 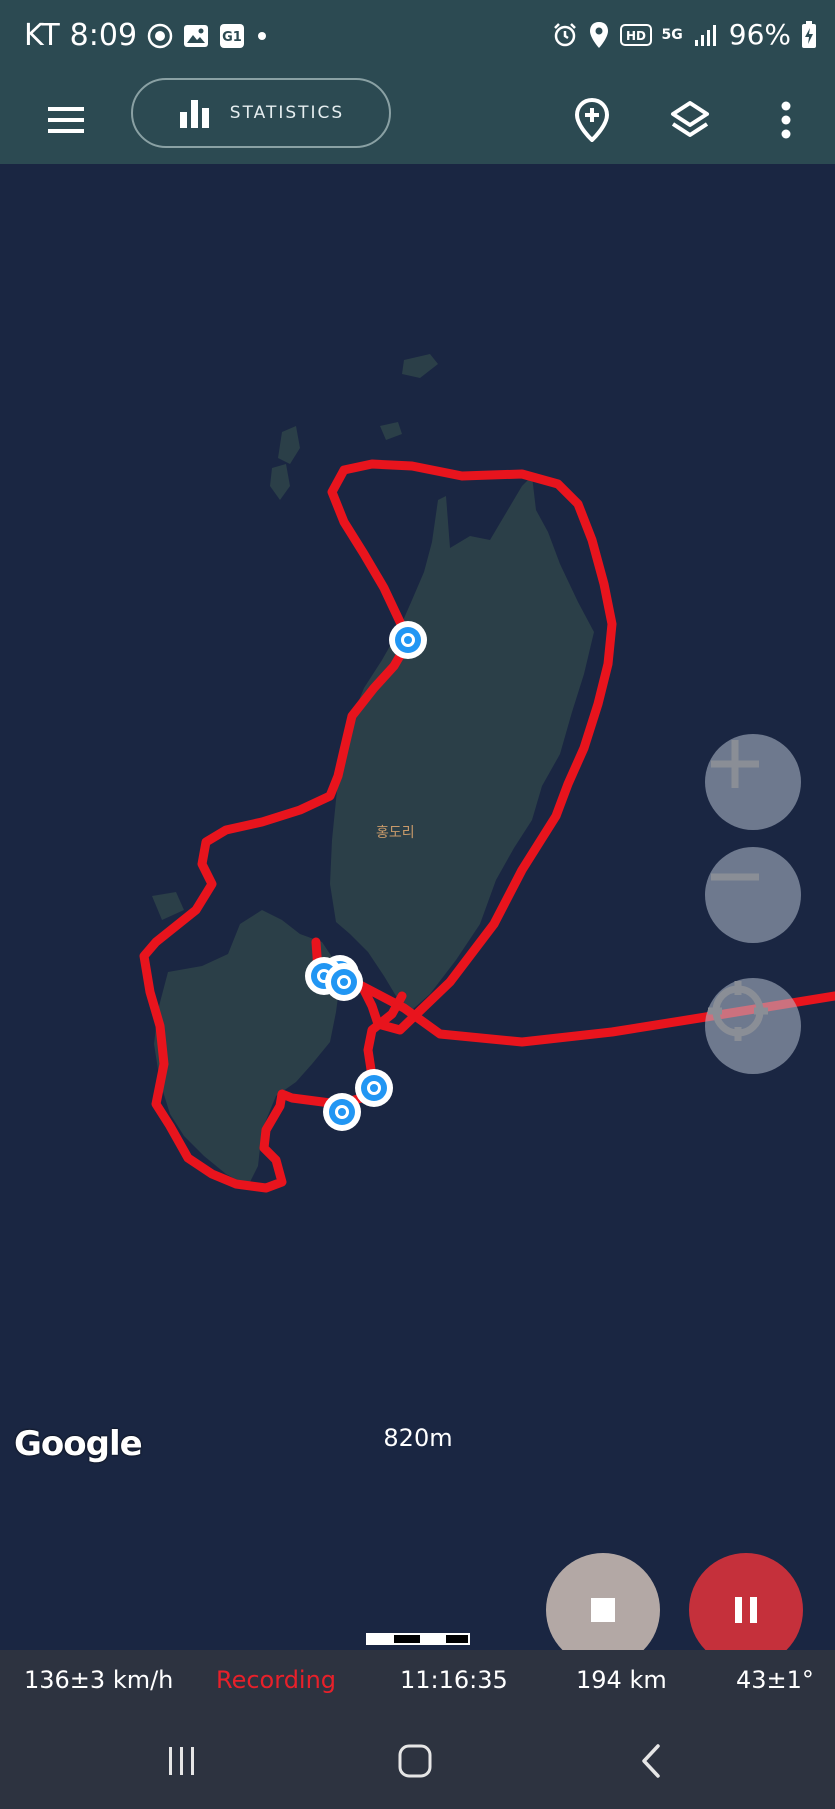 What do you see at coordinates (565, 35) in the screenshot?
I see `alarm-icon` at bounding box center [565, 35].